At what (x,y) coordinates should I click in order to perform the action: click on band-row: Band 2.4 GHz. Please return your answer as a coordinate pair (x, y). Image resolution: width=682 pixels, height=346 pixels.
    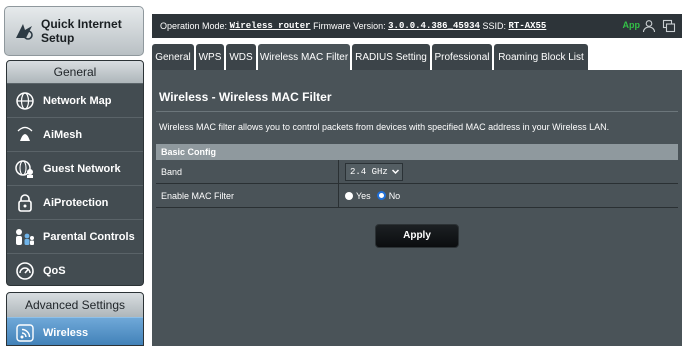
    Looking at the image, I should click on (417, 172).